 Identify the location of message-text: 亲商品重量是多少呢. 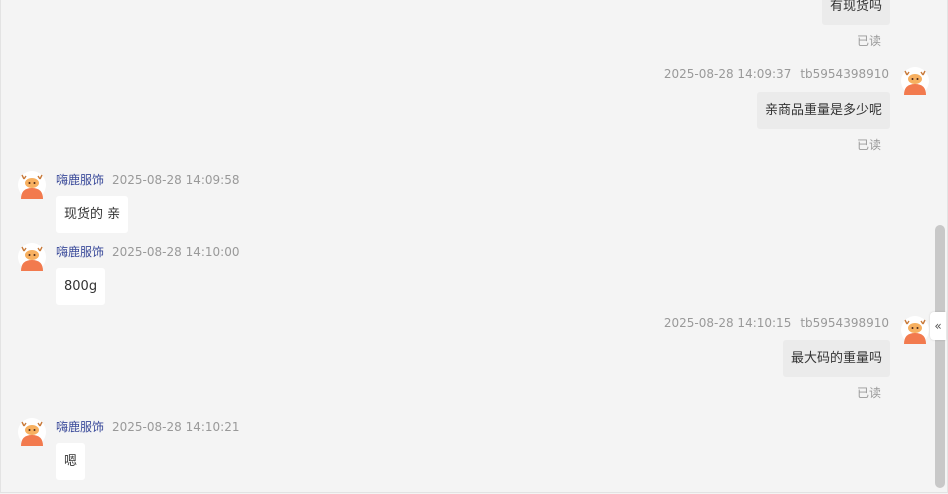
(823, 110).